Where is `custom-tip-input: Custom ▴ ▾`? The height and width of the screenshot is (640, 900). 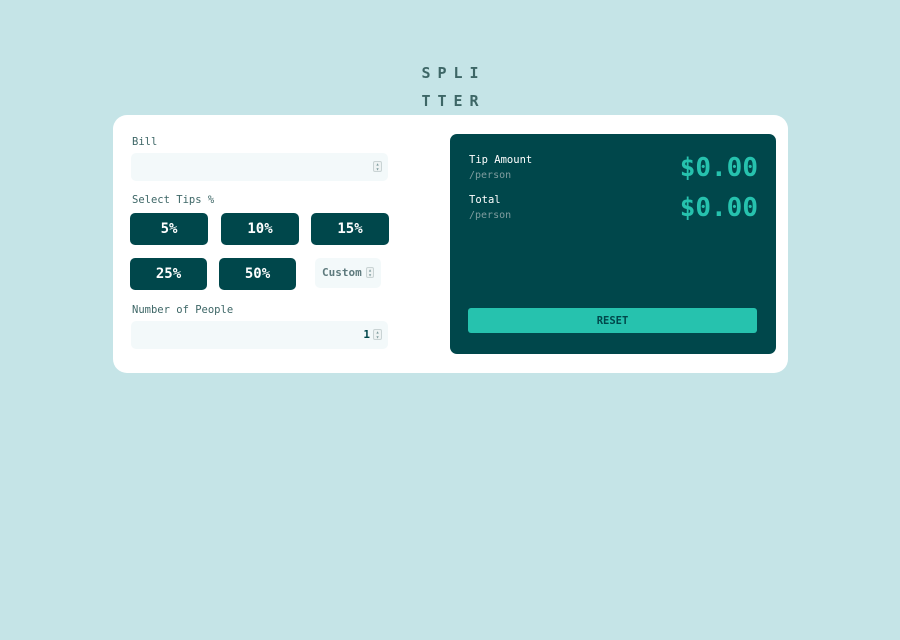
custom-tip-input: Custom ▴ ▾ is located at coordinates (348, 273).